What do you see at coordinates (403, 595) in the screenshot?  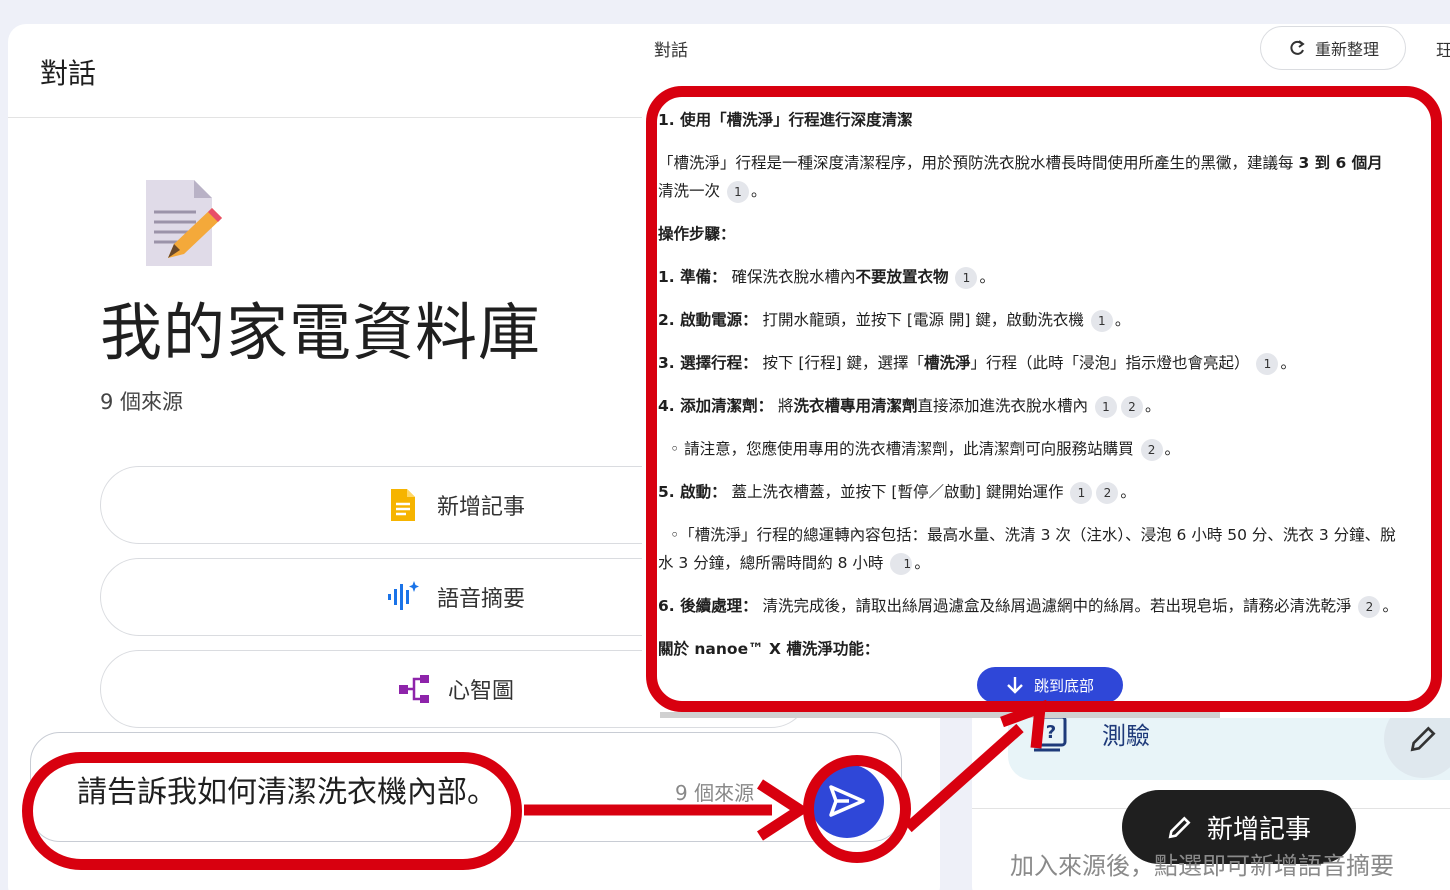 I see `audio-waveform-icon` at bounding box center [403, 595].